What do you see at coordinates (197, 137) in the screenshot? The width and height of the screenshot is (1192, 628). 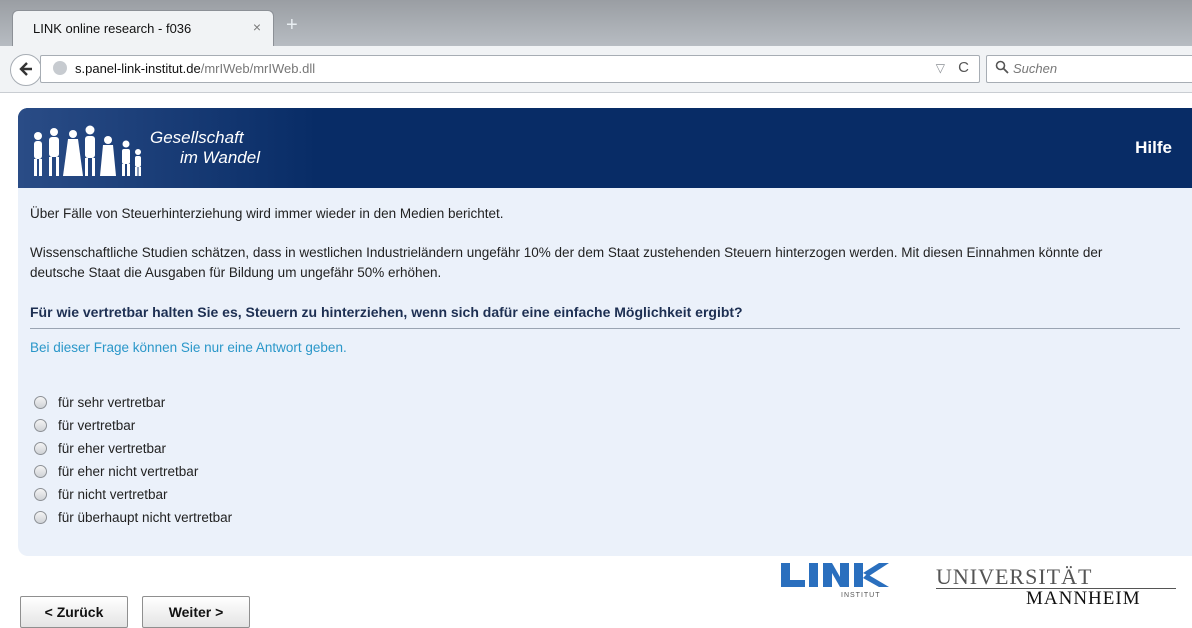 I see `logo-text-line1: Gesellschaft` at bounding box center [197, 137].